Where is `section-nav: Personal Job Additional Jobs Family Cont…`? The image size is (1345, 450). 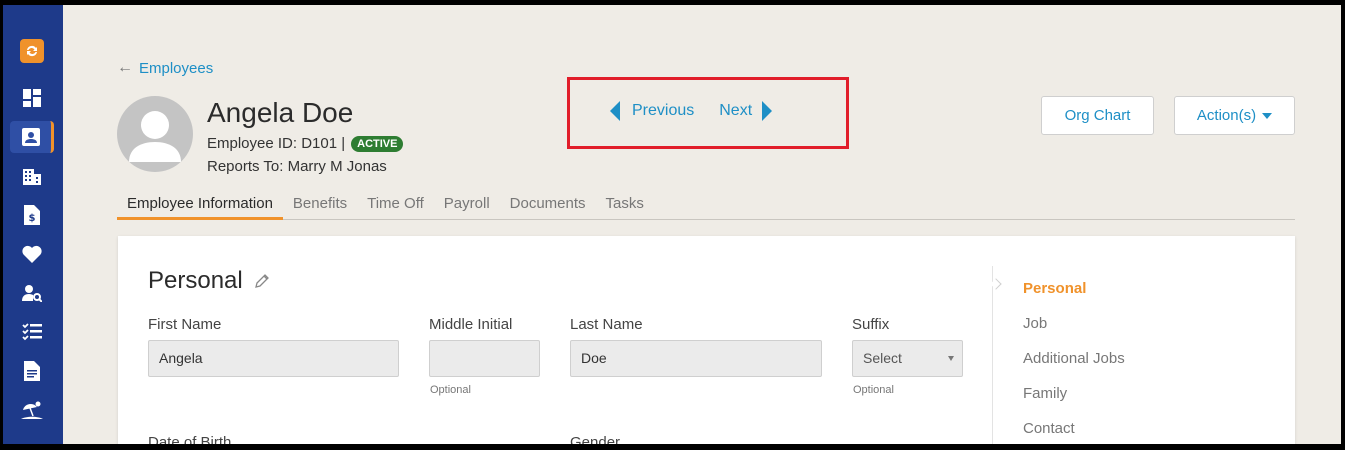
section-nav: Personal Job Additional Jobs Family Cont… is located at coordinates (1142, 355).